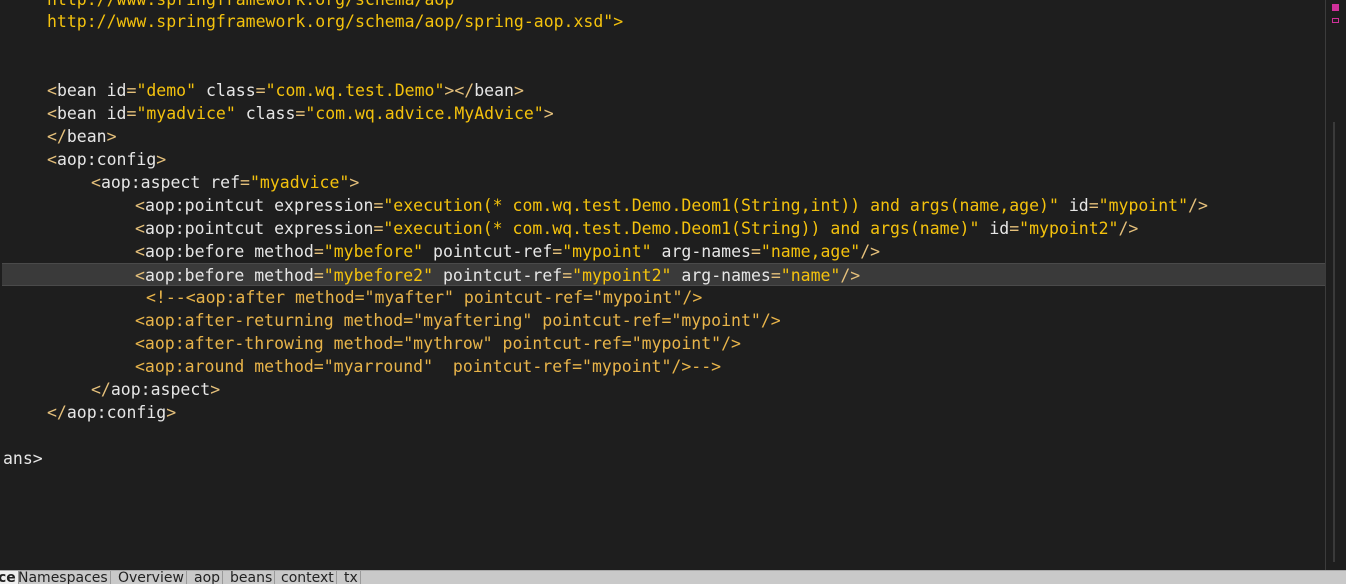 This screenshot has height=584, width=1346. What do you see at coordinates (23, 458) in the screenshot?
I see `code-line-beans-close: ans>` at bounding box center [23, 458].